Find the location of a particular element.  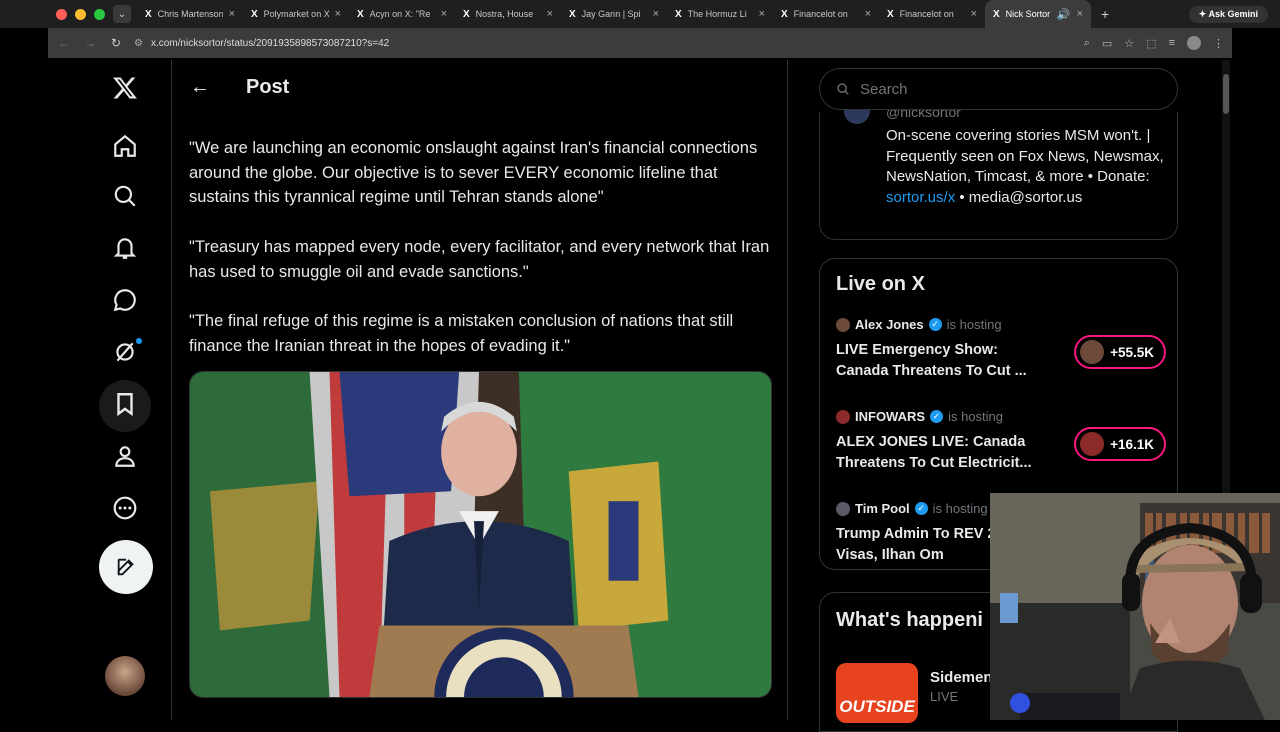

trend-name: Sidemen is located at coordinates (961, 677).